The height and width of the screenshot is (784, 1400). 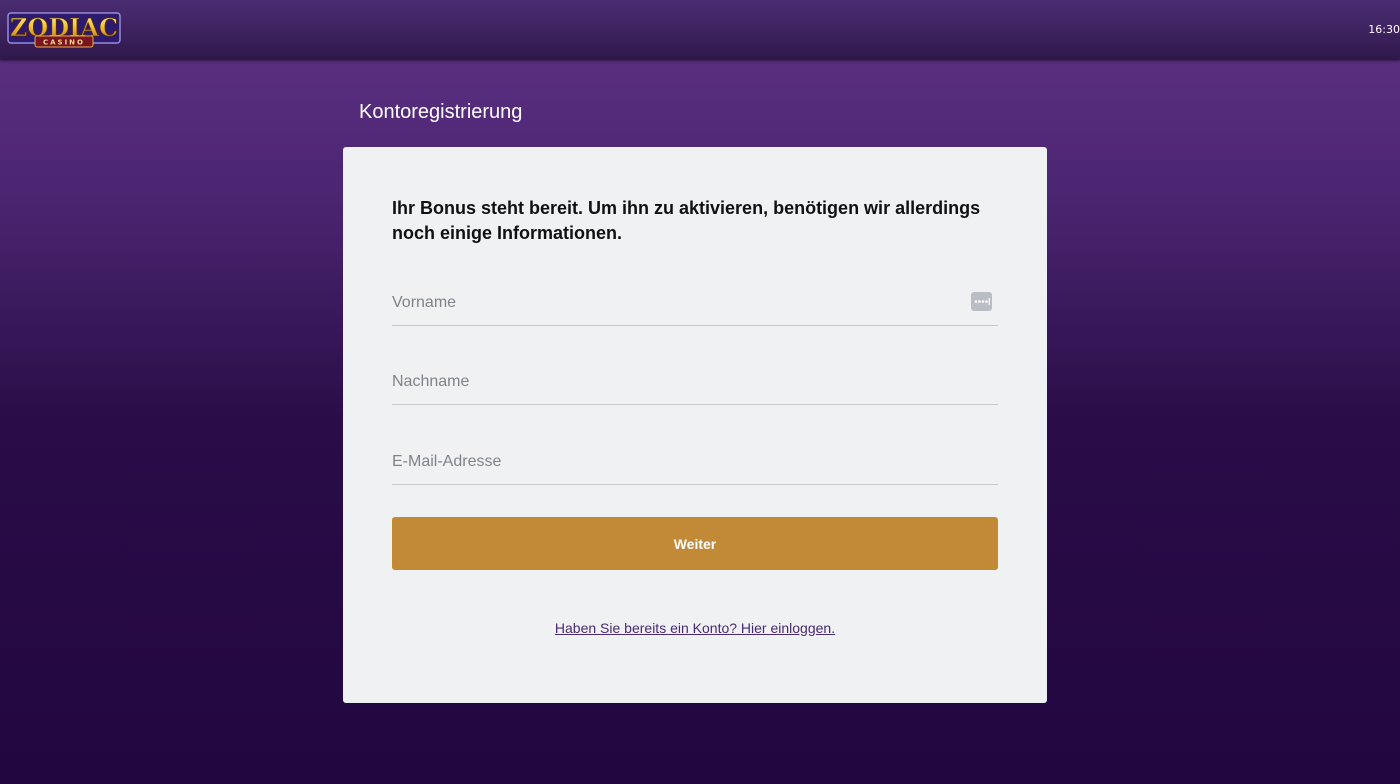 I want to click on logo-graphic: ZODIAC CASINO, so click(x=64, y=30).